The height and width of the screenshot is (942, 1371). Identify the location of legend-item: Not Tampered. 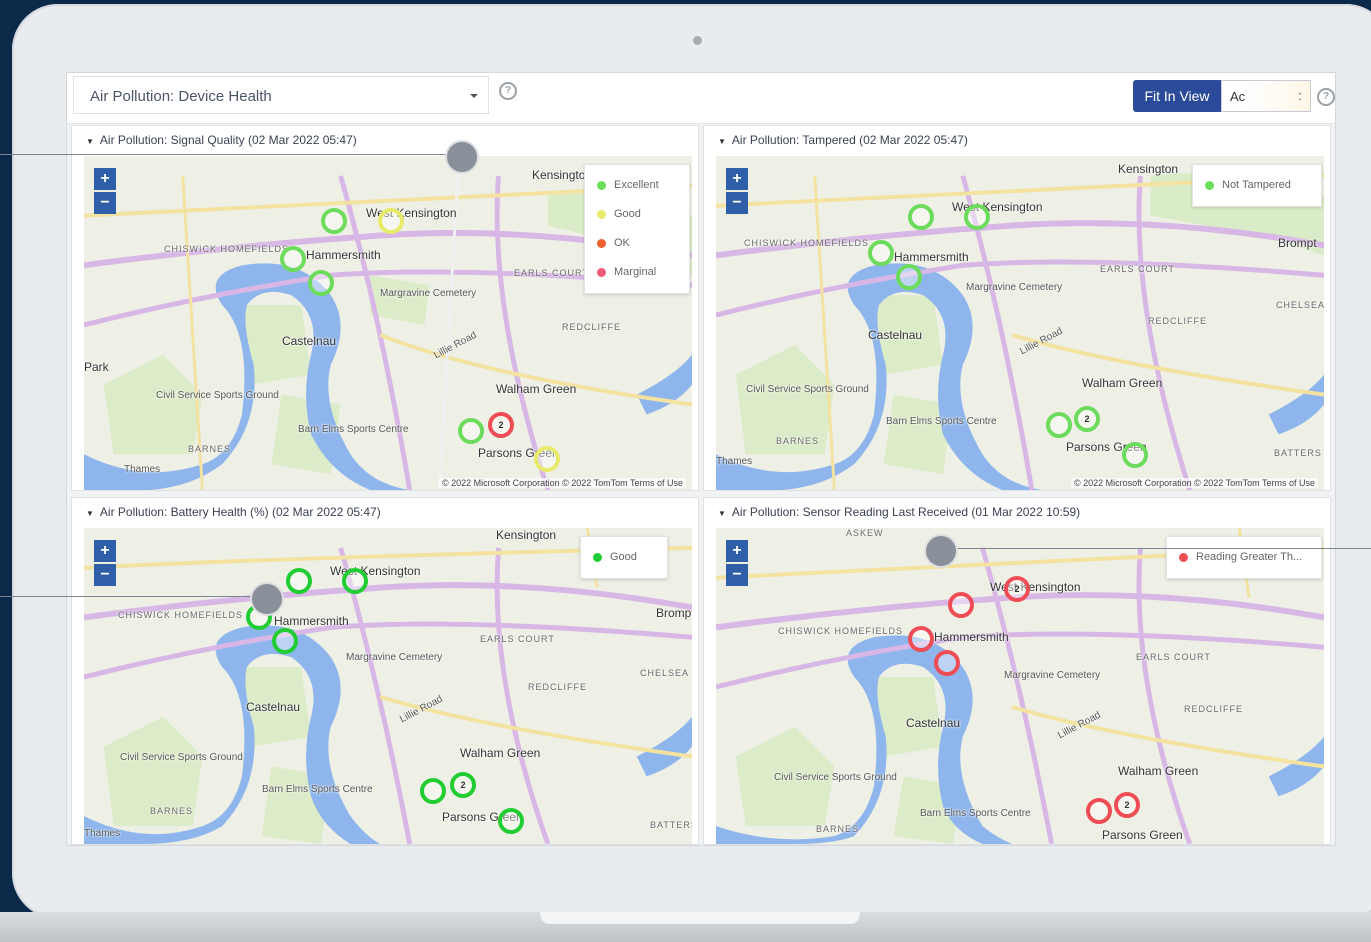
(1257, 185).